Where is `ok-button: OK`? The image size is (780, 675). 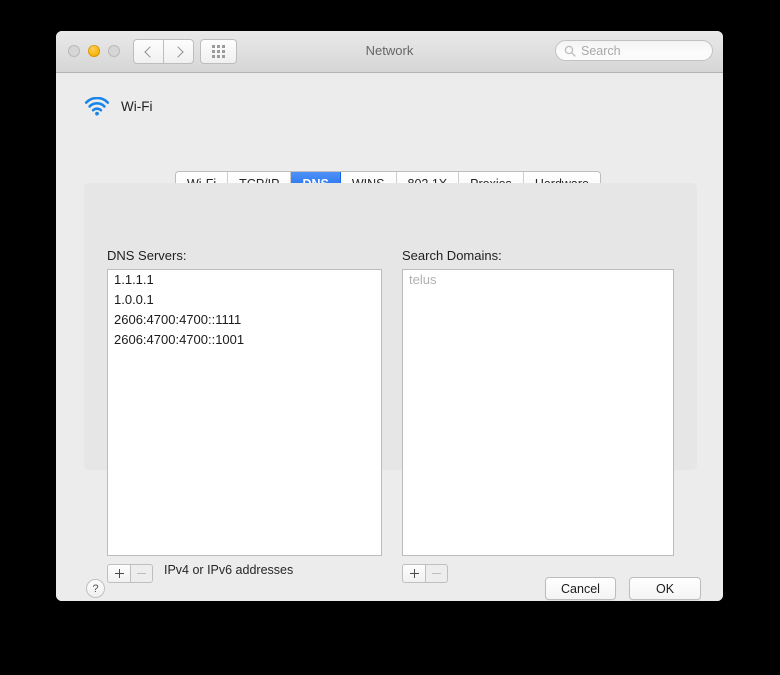 ok-button: OK is located at coordinates (665, 588).